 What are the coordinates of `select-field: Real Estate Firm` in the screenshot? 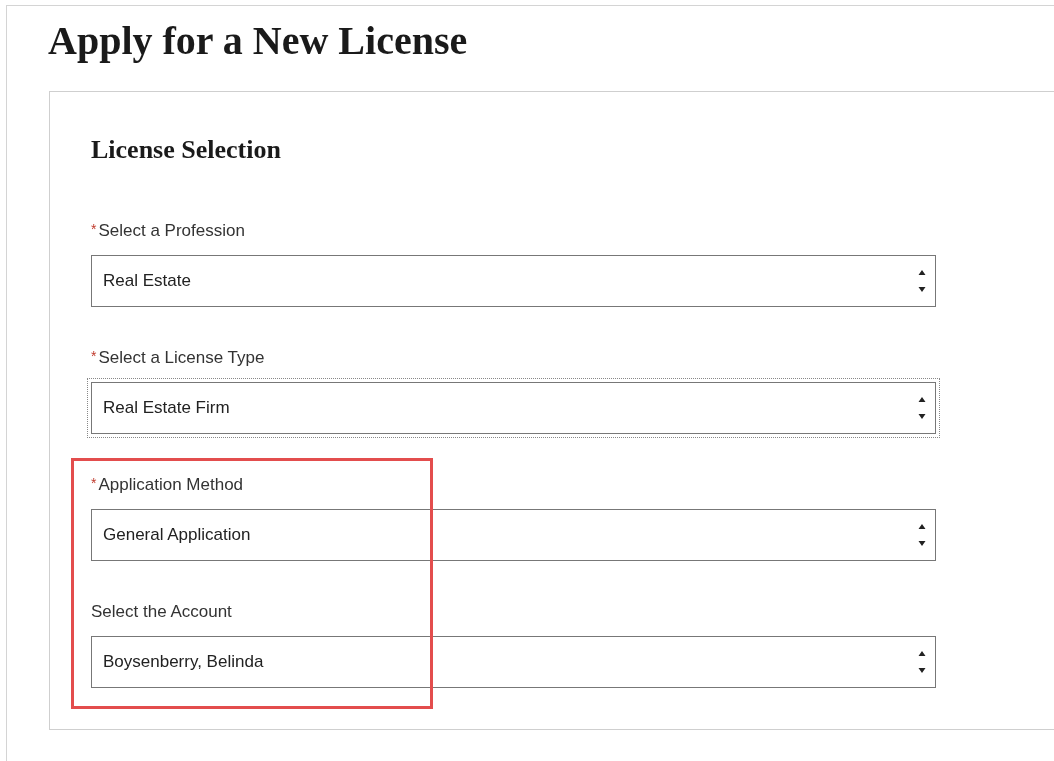 It's located at (513, 408).